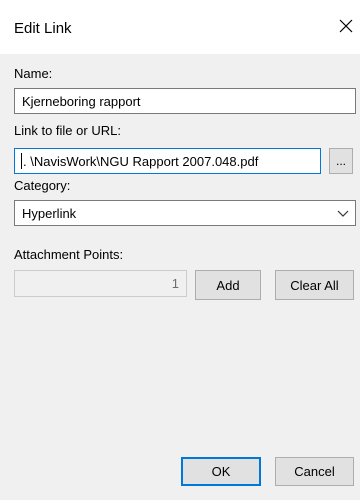 This screenshot has width=360, height=500. I want to click on add-label: Add, so click(228, 285).